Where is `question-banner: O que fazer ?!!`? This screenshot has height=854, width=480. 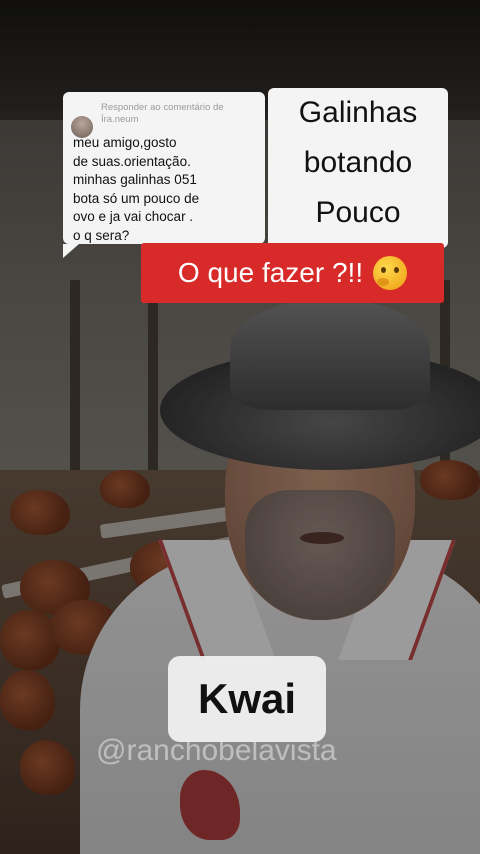 question-banner: O que fazer ?!! is located at coordinates (292, 273).